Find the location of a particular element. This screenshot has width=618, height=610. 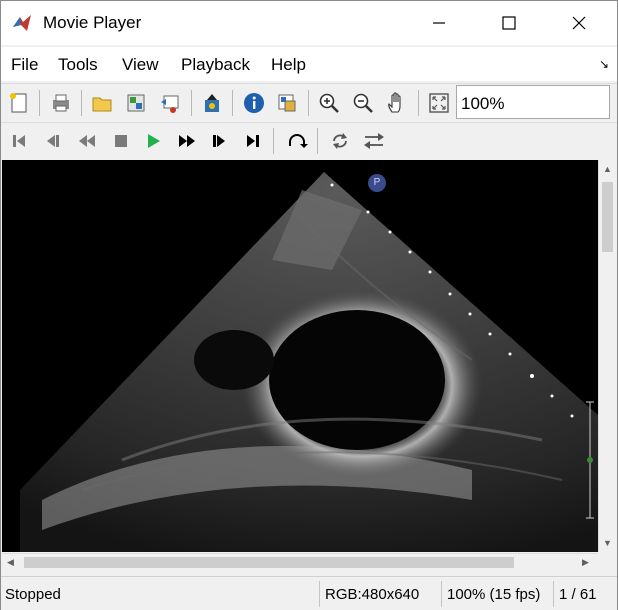

menu-help: Help is located at coordinates (288, 65).